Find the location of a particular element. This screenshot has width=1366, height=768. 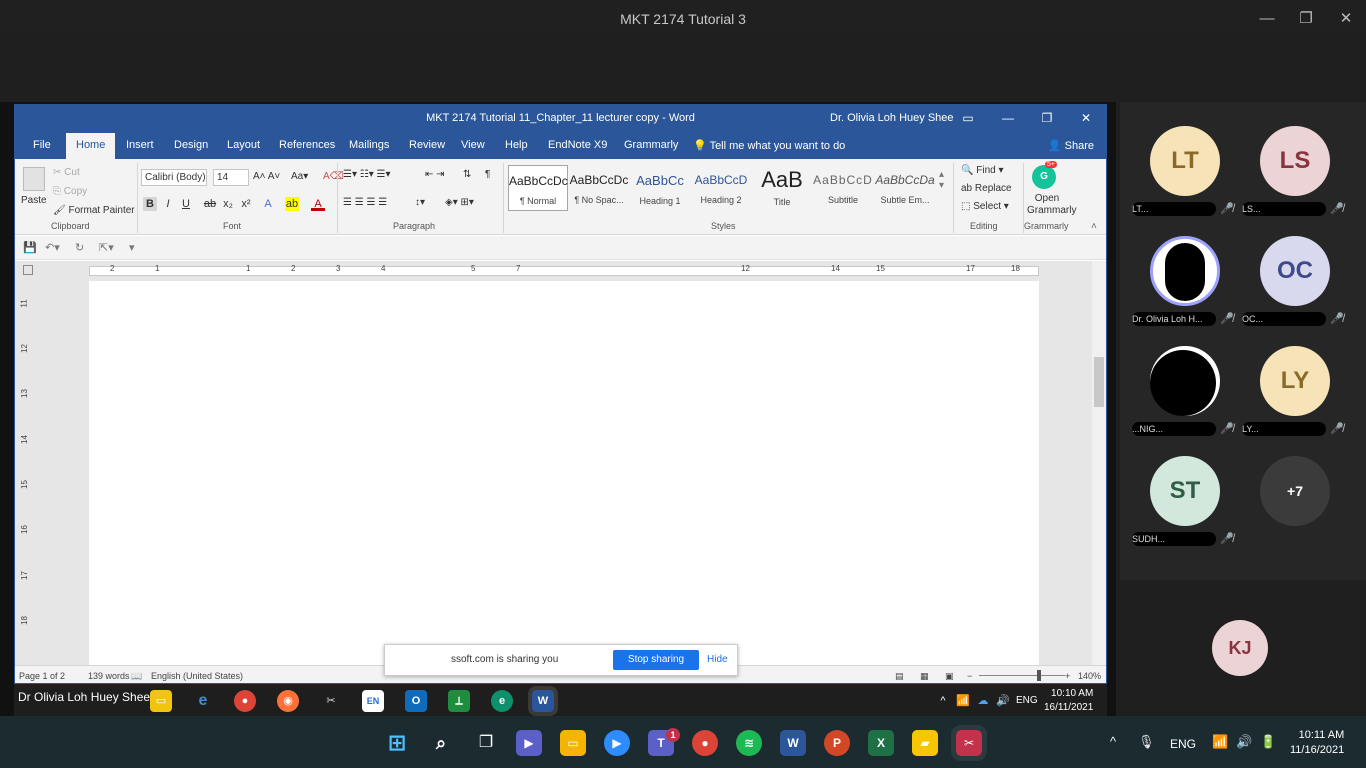

ribbon-display-icon: ▭ is located at coordinates (968, 118).